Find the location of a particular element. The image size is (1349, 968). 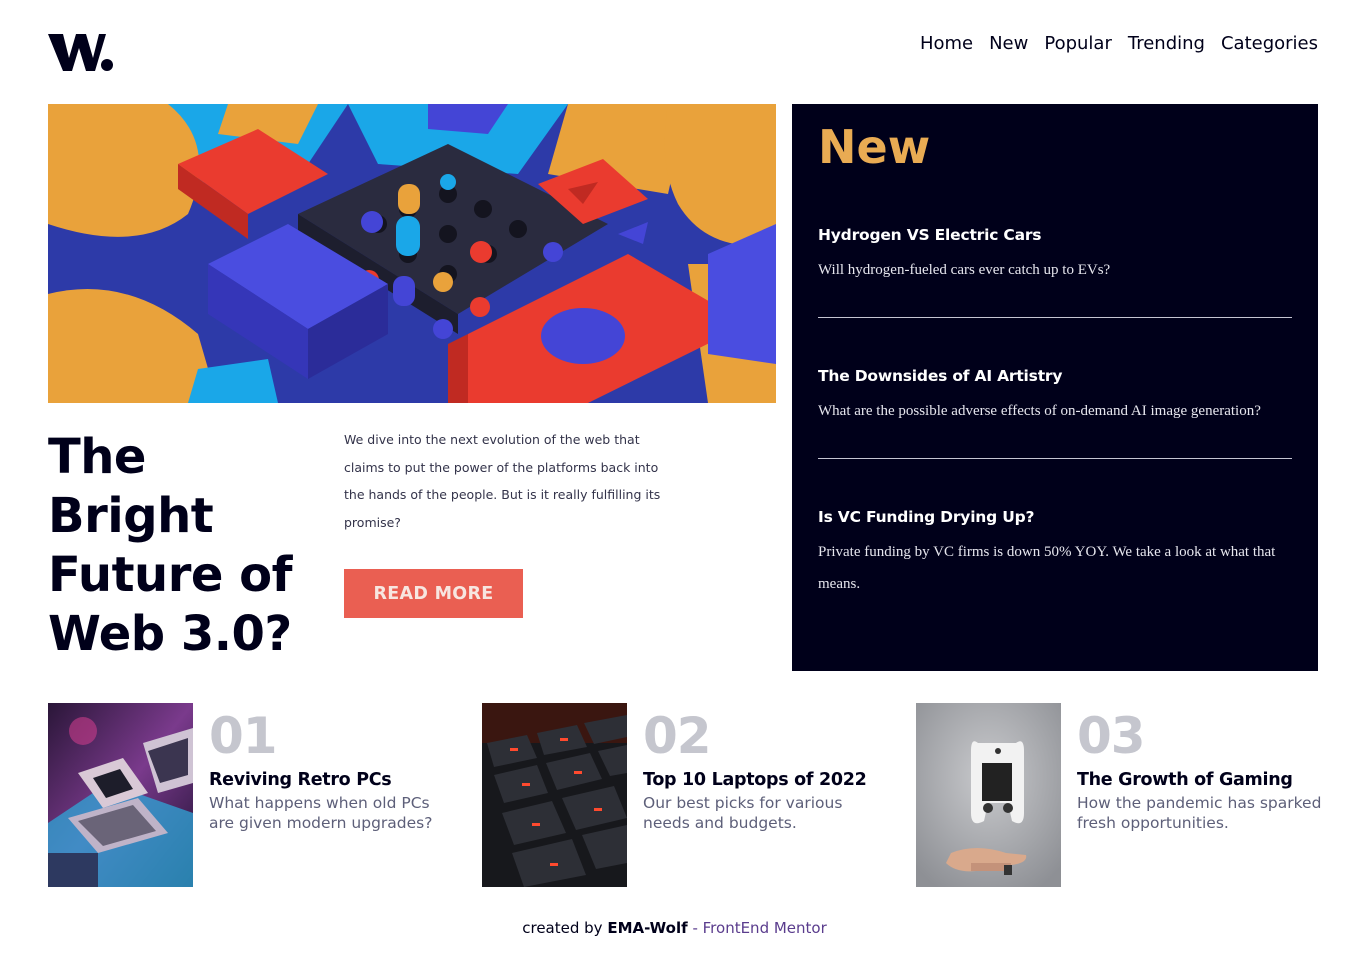

nav-home: Home is located at coordinates (946, 43).